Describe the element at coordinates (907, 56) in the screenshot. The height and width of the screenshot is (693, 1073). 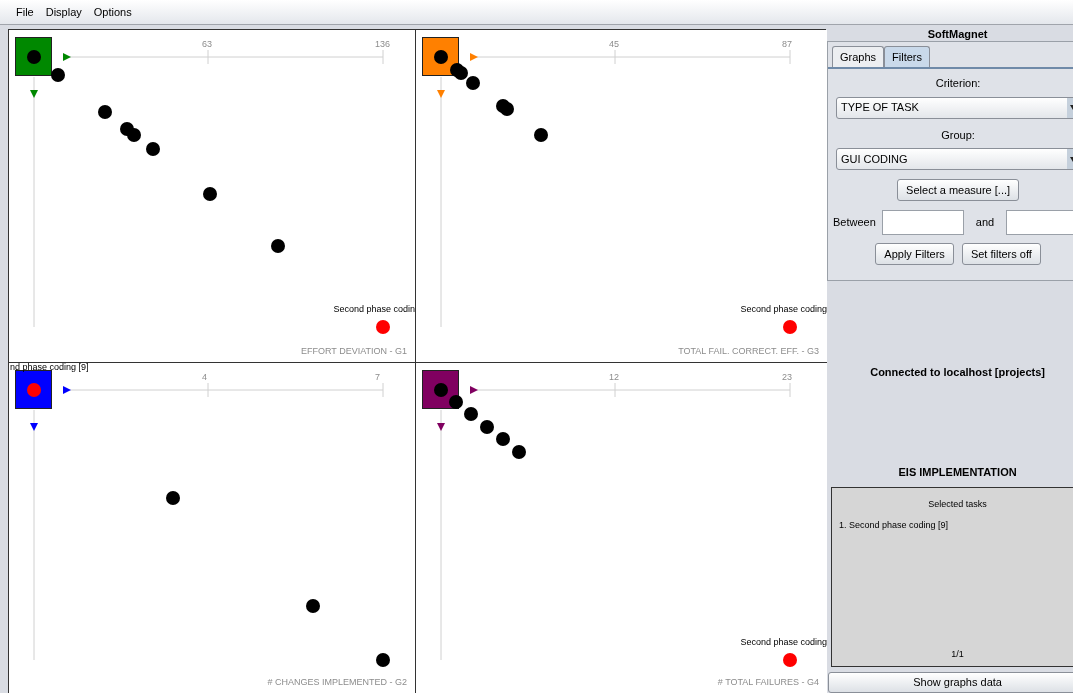
I see `tab: Filters` at that location.